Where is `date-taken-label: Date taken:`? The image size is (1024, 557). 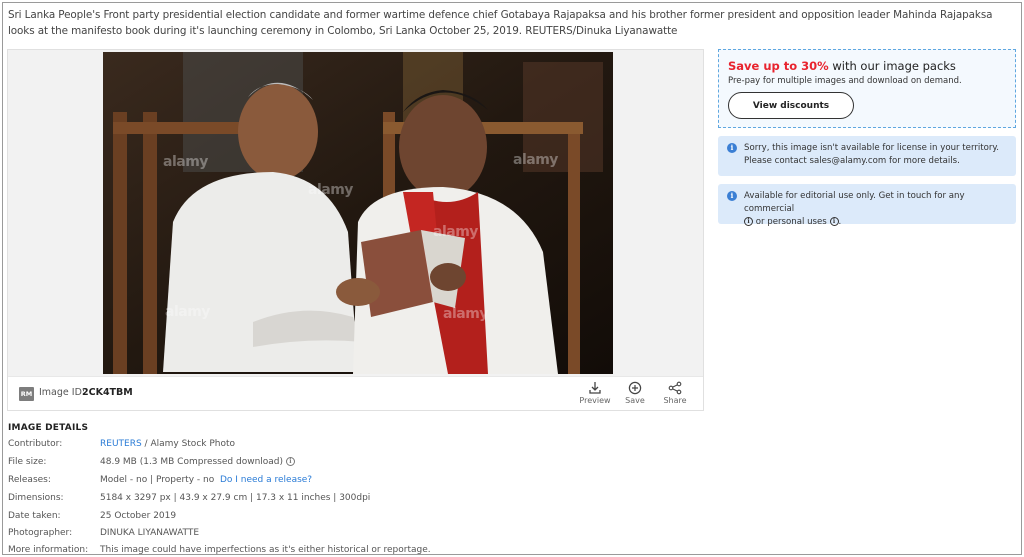
date-taken-label: Date taken: is located at coordinates (34, 516).